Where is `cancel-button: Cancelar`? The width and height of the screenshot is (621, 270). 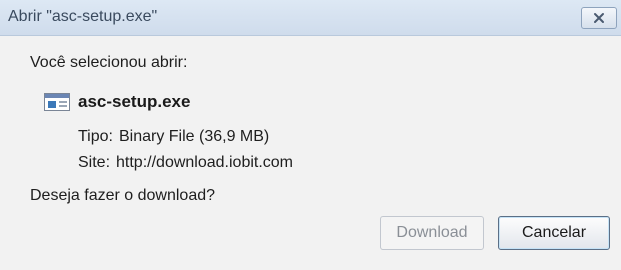 cancel-button: Cancelar is located at coordinates (554, 233).